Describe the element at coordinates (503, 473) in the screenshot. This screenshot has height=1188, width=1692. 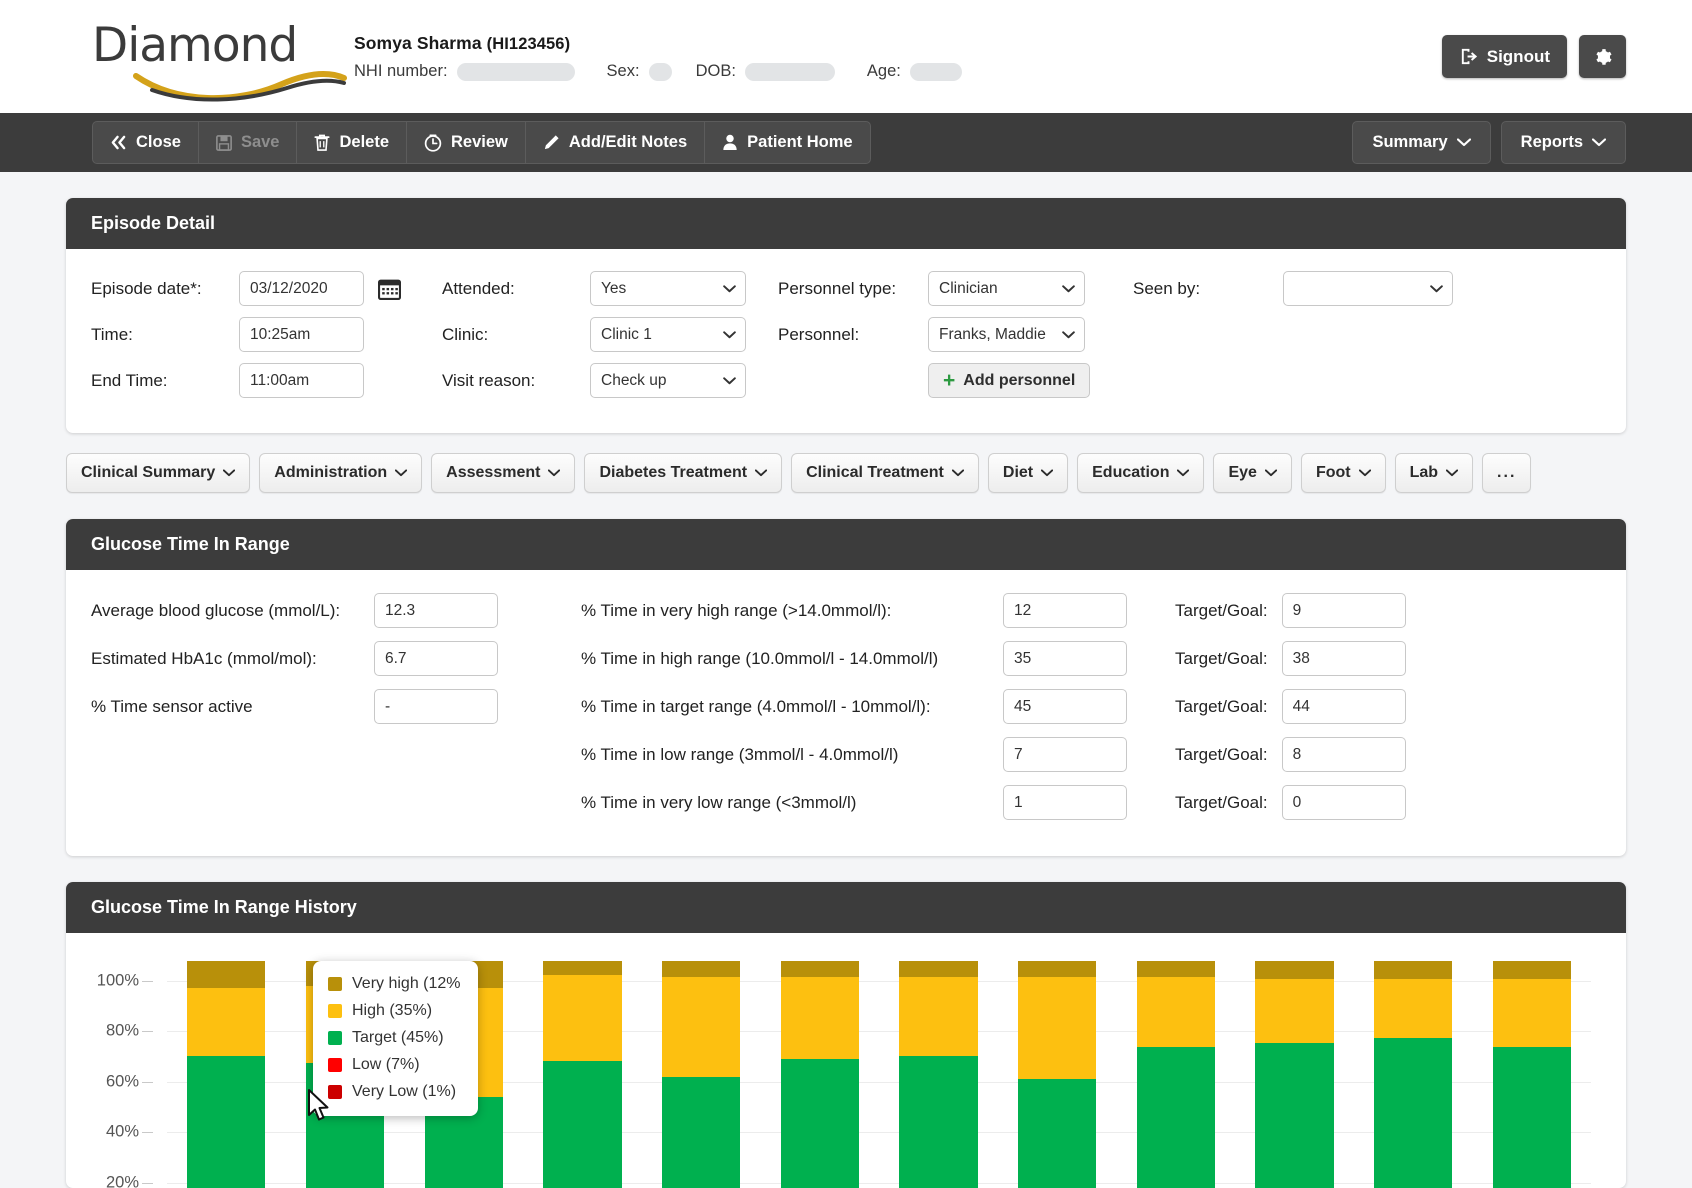
I see `tab-assessment: Assessment` at that location.